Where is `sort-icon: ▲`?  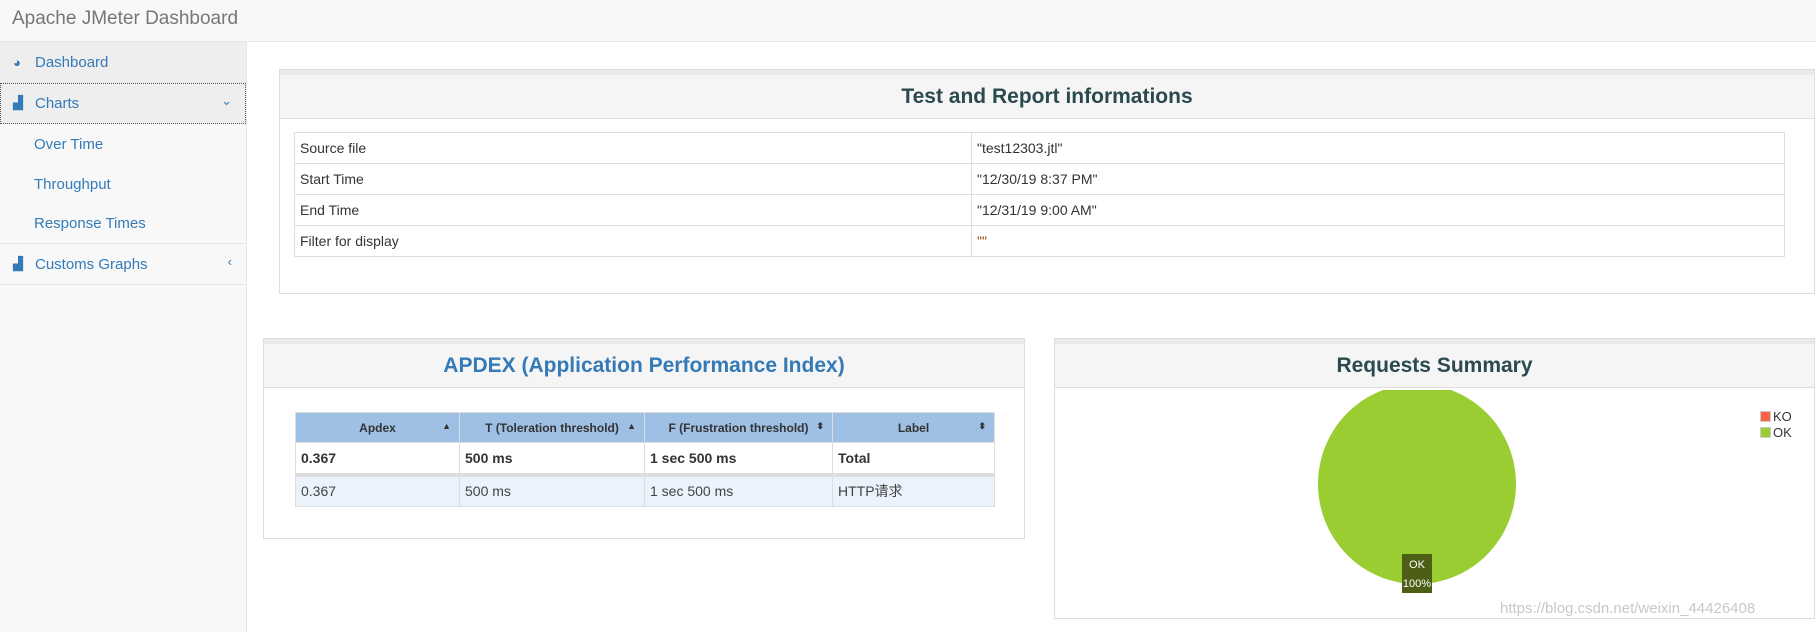 sort-icon: ▲ is located at coordinates (631, 426).